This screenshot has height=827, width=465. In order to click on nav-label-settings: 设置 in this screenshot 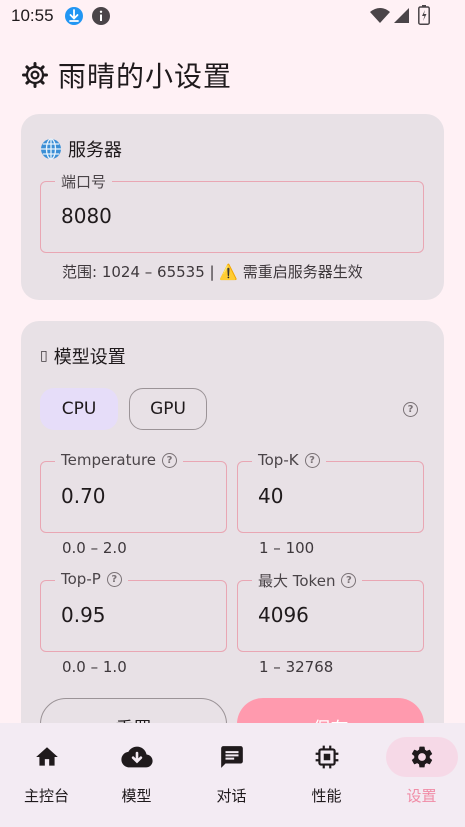, I will do `click(421, 796)`.